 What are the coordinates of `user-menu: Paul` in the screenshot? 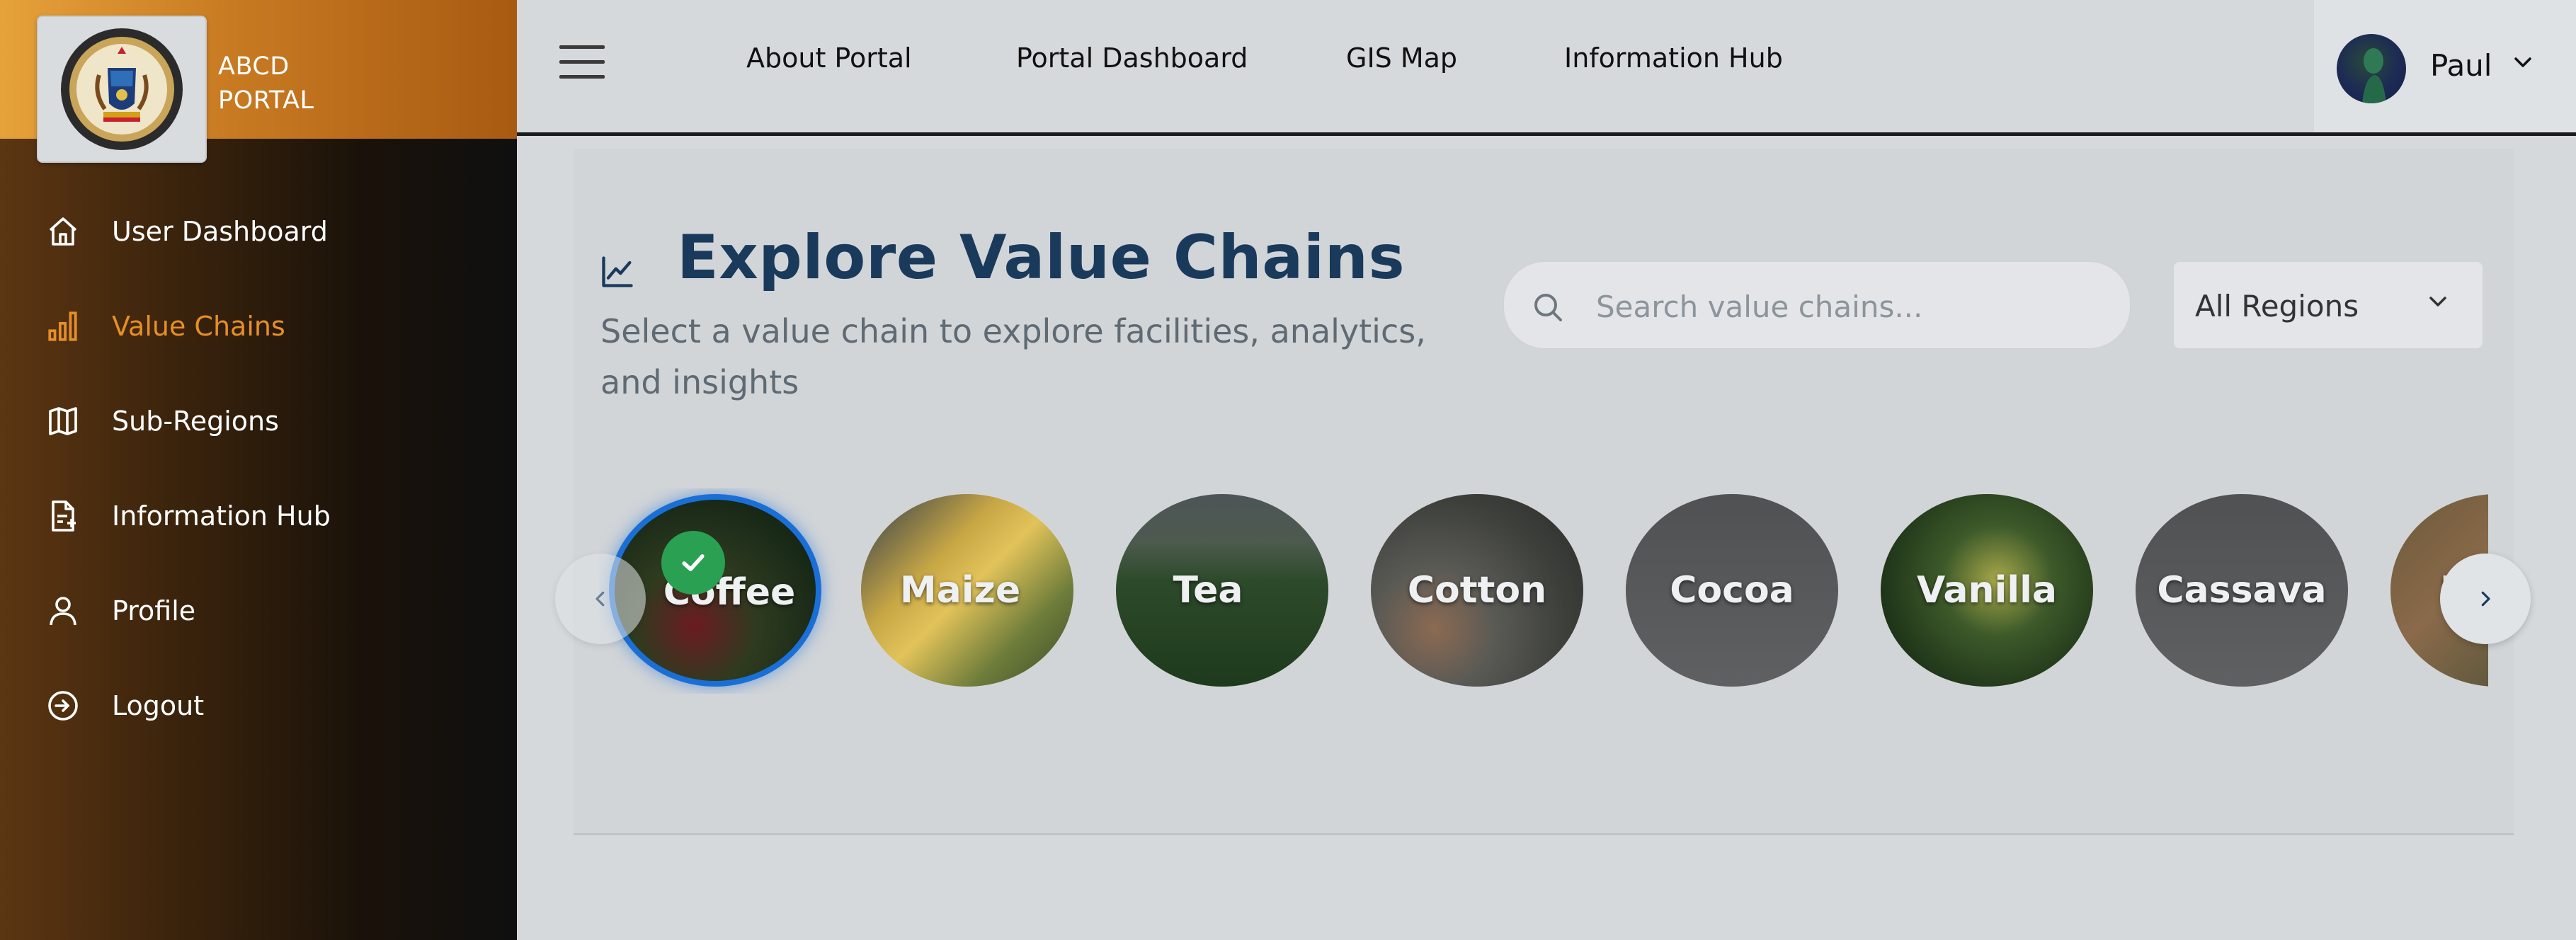 It's located at (2445, 66).